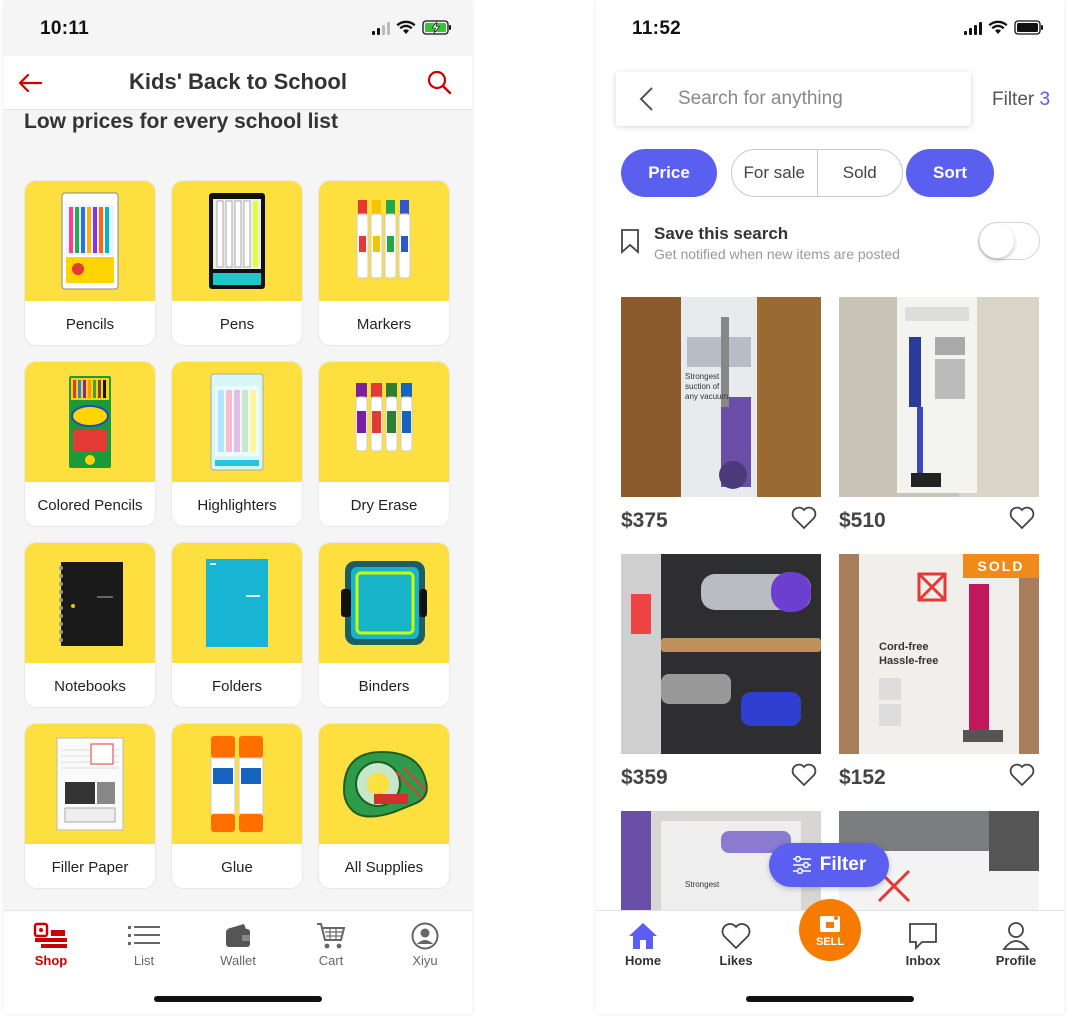  What do you see at coordinates (237, 806) in the screenshot?
I see `category-tile-glue: Glue` at bounding box center [237, 806].